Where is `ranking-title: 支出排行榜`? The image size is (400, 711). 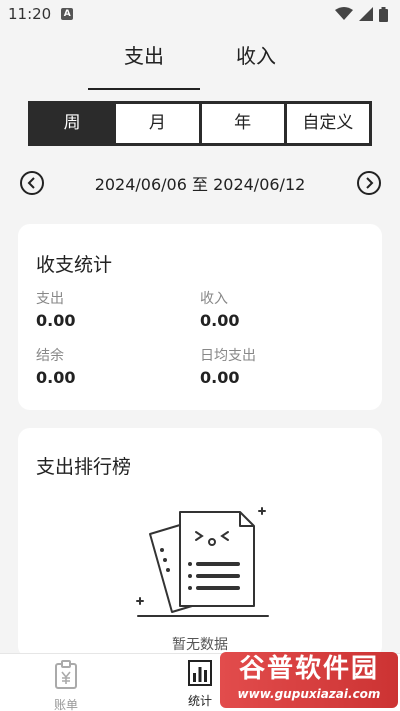
ranking-title: 支出排行榜 is located at coordinates (84, 467).